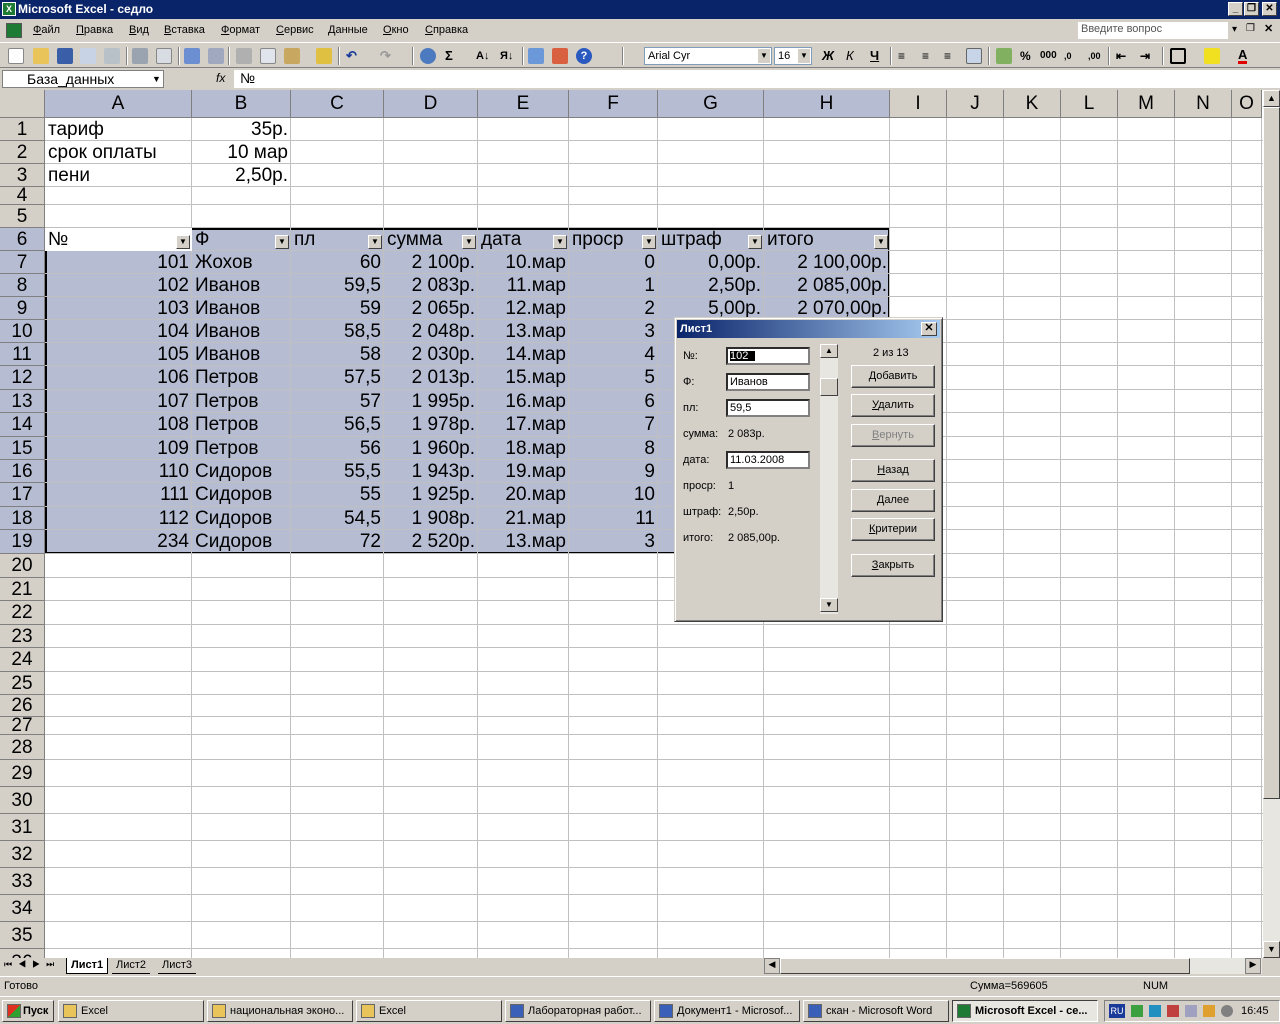  What do you see at coordinates (893, 435) in the screenshot?
I see `restore-button: Вернуть` at bounding box center [893, 435].